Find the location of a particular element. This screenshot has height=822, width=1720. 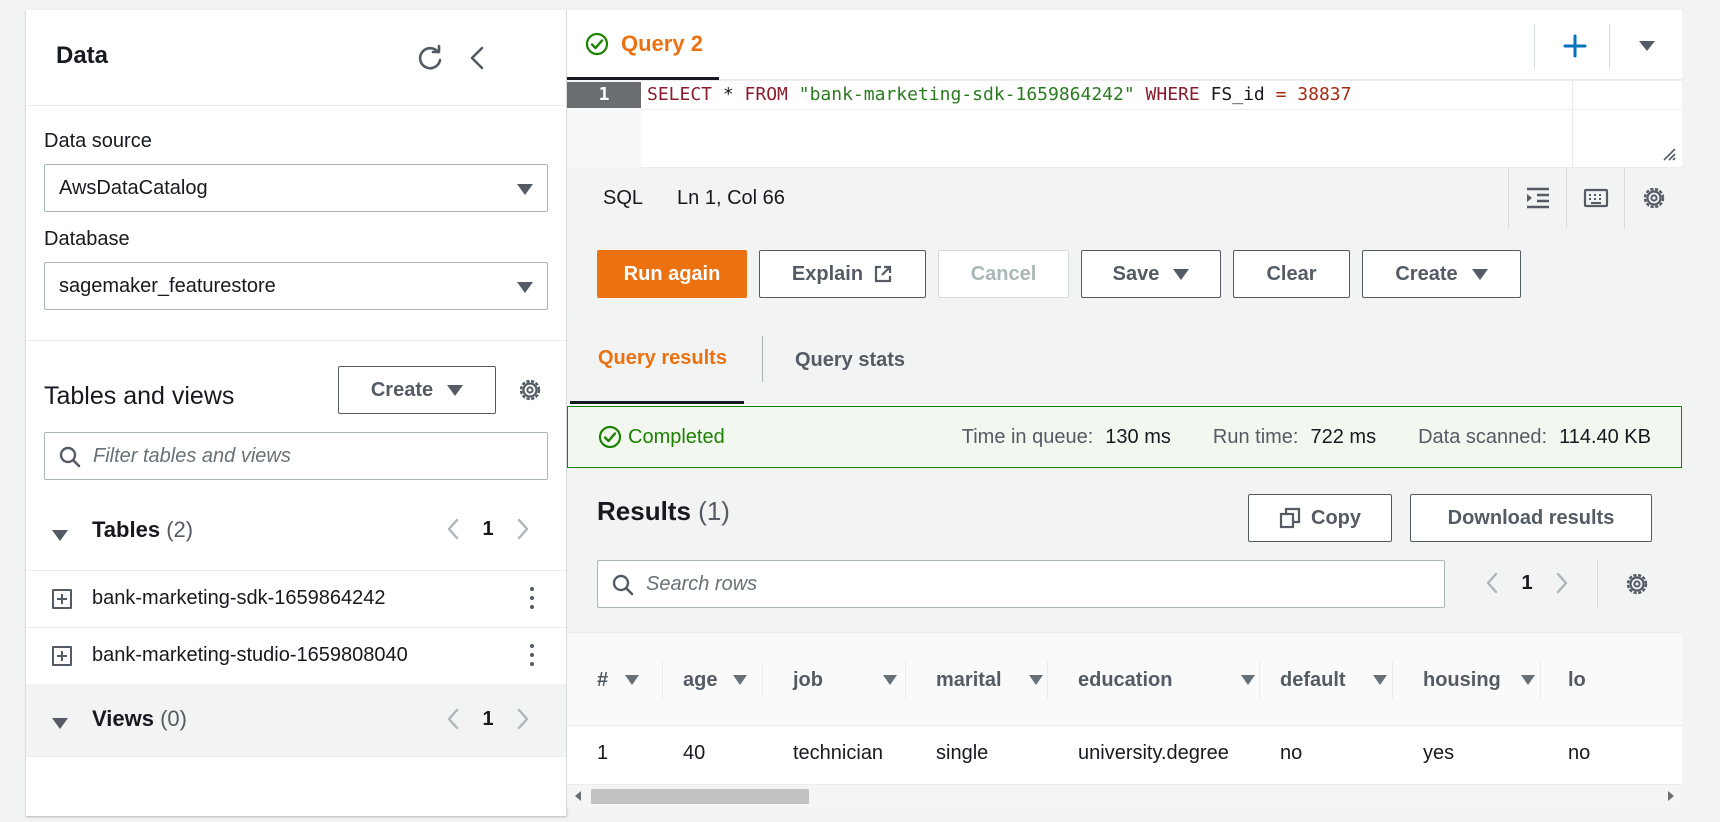

explain-button: Explain is located at coordinates (842, 274).